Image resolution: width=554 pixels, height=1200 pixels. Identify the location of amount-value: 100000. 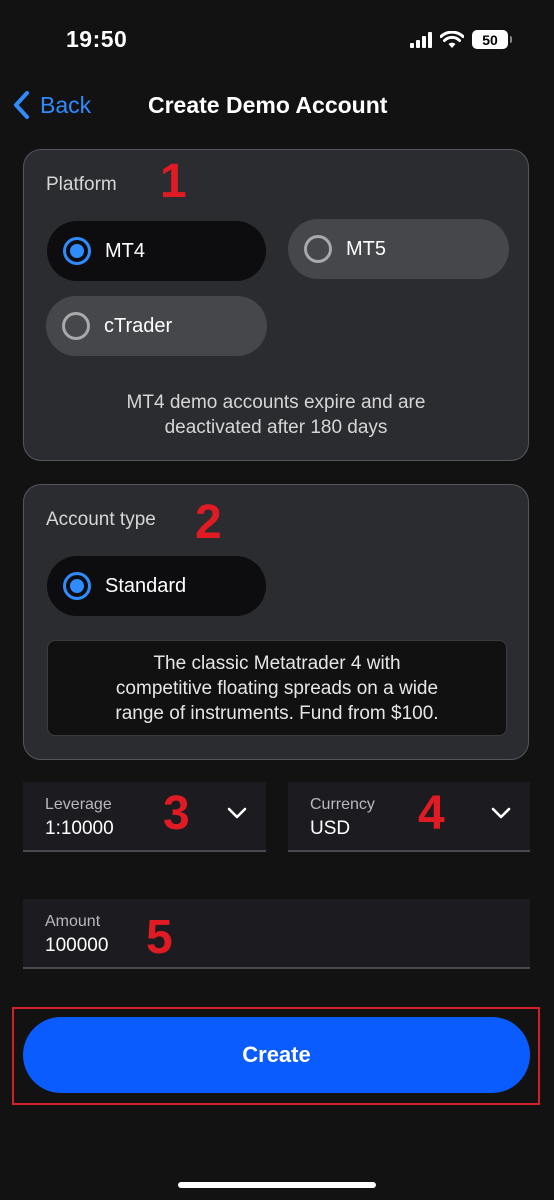
(76, 946).